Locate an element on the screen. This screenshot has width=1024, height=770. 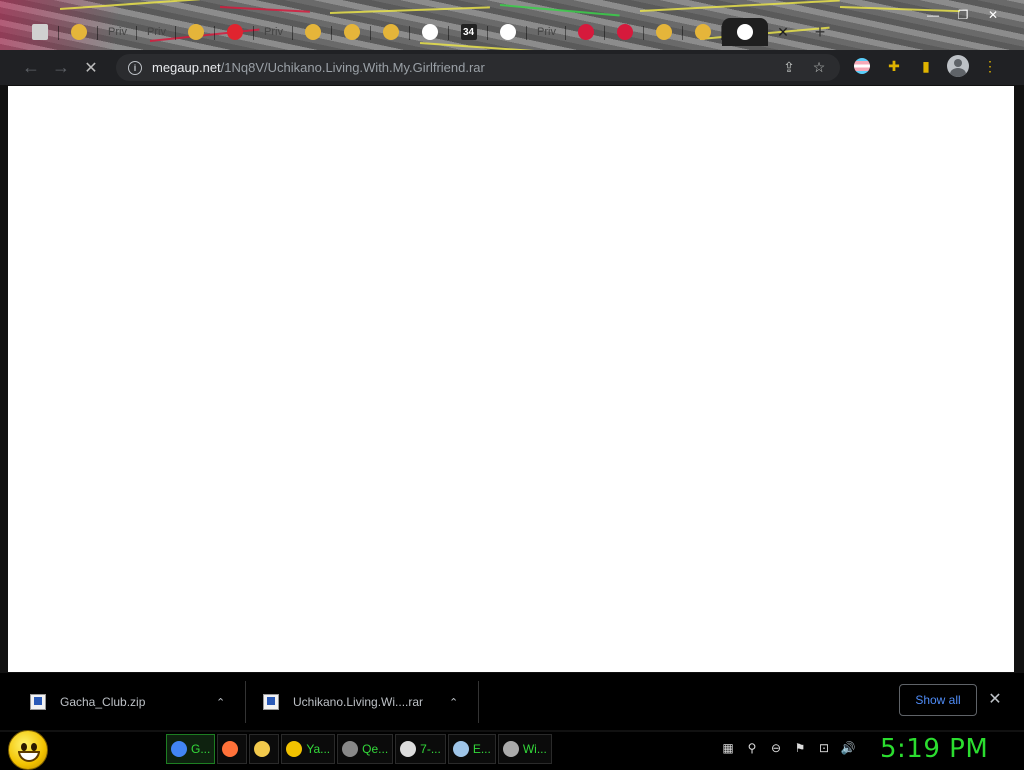
avatar-icon is located at coordinates (958, 66).